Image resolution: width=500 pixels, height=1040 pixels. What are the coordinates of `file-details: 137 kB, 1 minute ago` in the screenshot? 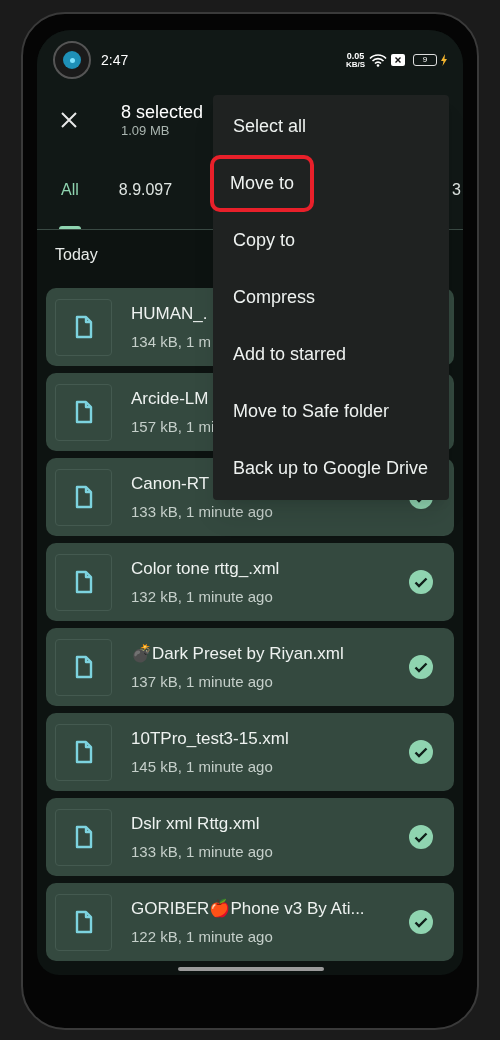 It's located at (202, 681).